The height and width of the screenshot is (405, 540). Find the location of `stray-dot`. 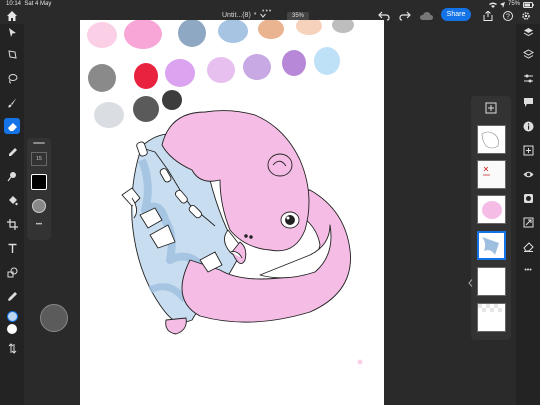

stray-dot is located at coordinates (360, 362).